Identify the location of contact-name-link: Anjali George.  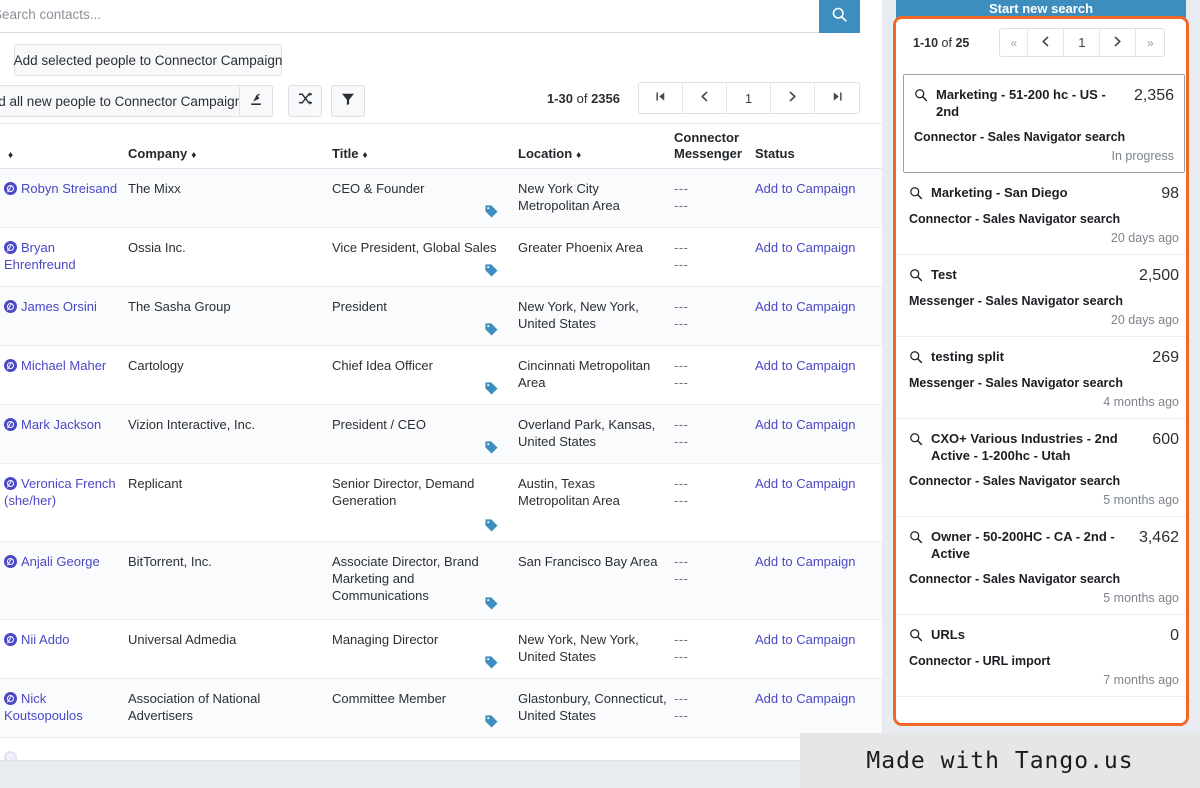
(63, 561).